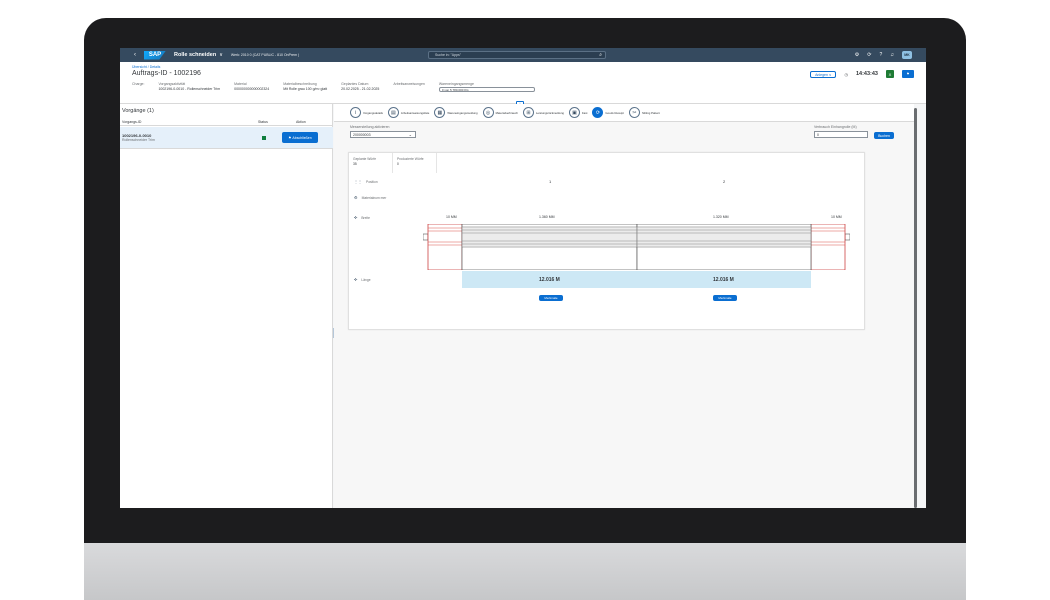 This screenshot has height=600, width=1050. Describe the element at coordinates (132, 122) in the screenshot. I see `col-id: Vorgangs-ID` at that location.